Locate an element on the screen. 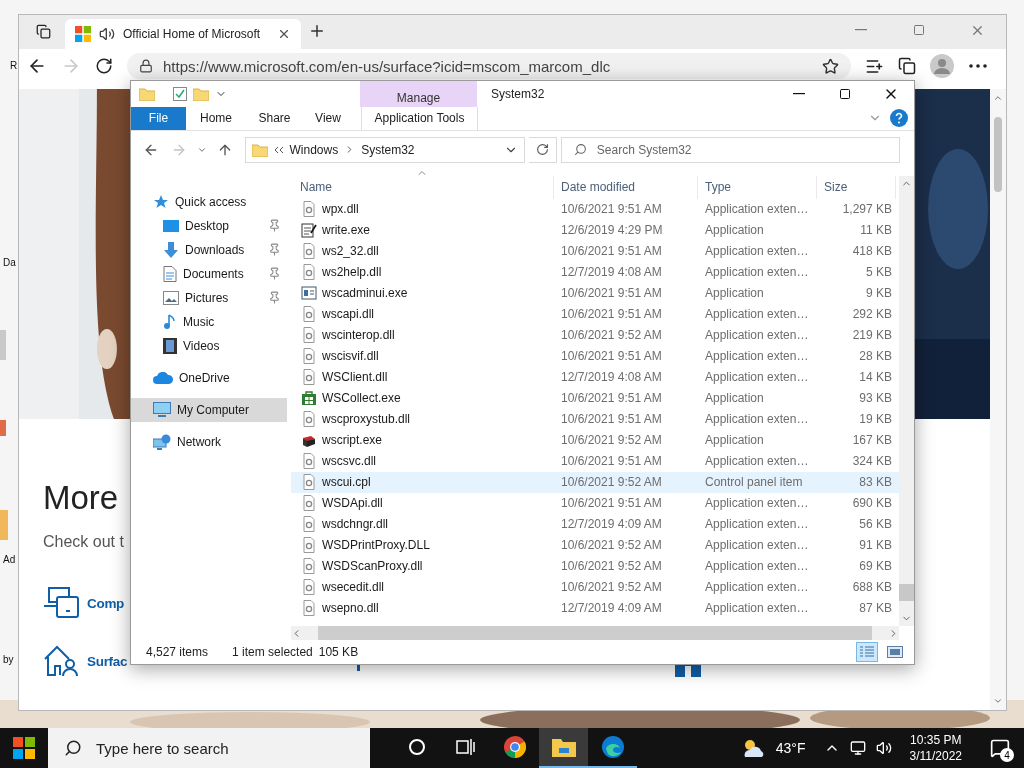  folder-icon is located at coordinates (563, 747).